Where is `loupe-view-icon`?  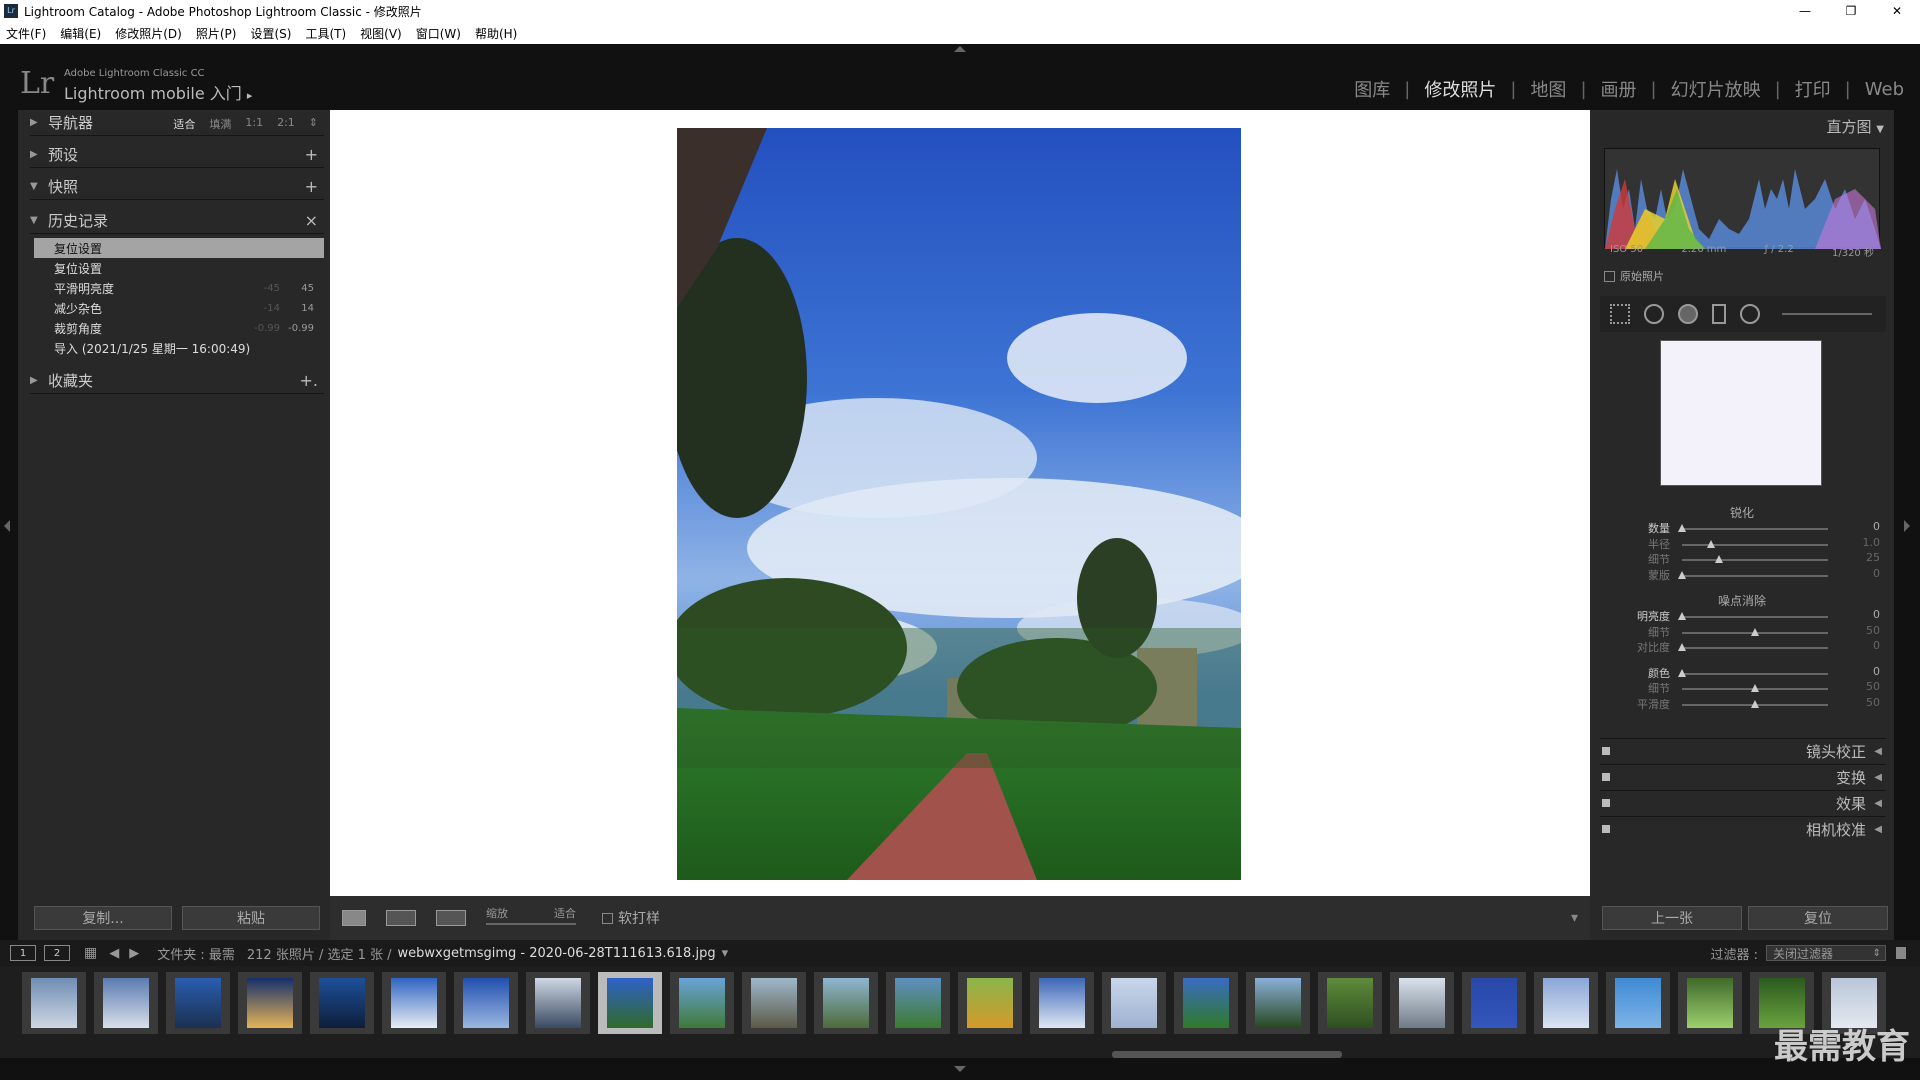 loupe-view-icon is located at coordinates (354, 918).